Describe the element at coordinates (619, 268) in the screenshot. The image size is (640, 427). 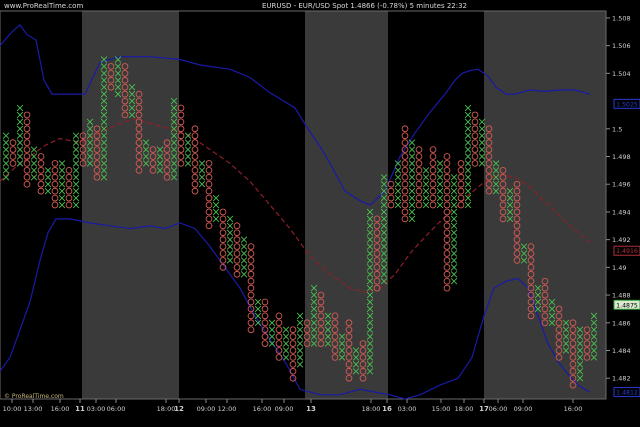
I see `y-tick-label: 1.49` at that location.